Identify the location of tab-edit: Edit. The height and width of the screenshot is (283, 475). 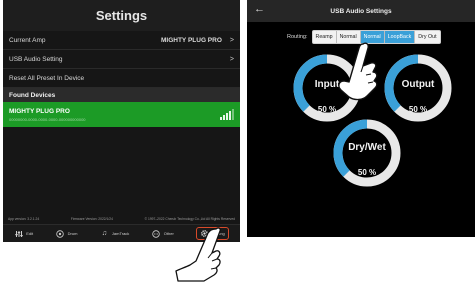
(23, 233).